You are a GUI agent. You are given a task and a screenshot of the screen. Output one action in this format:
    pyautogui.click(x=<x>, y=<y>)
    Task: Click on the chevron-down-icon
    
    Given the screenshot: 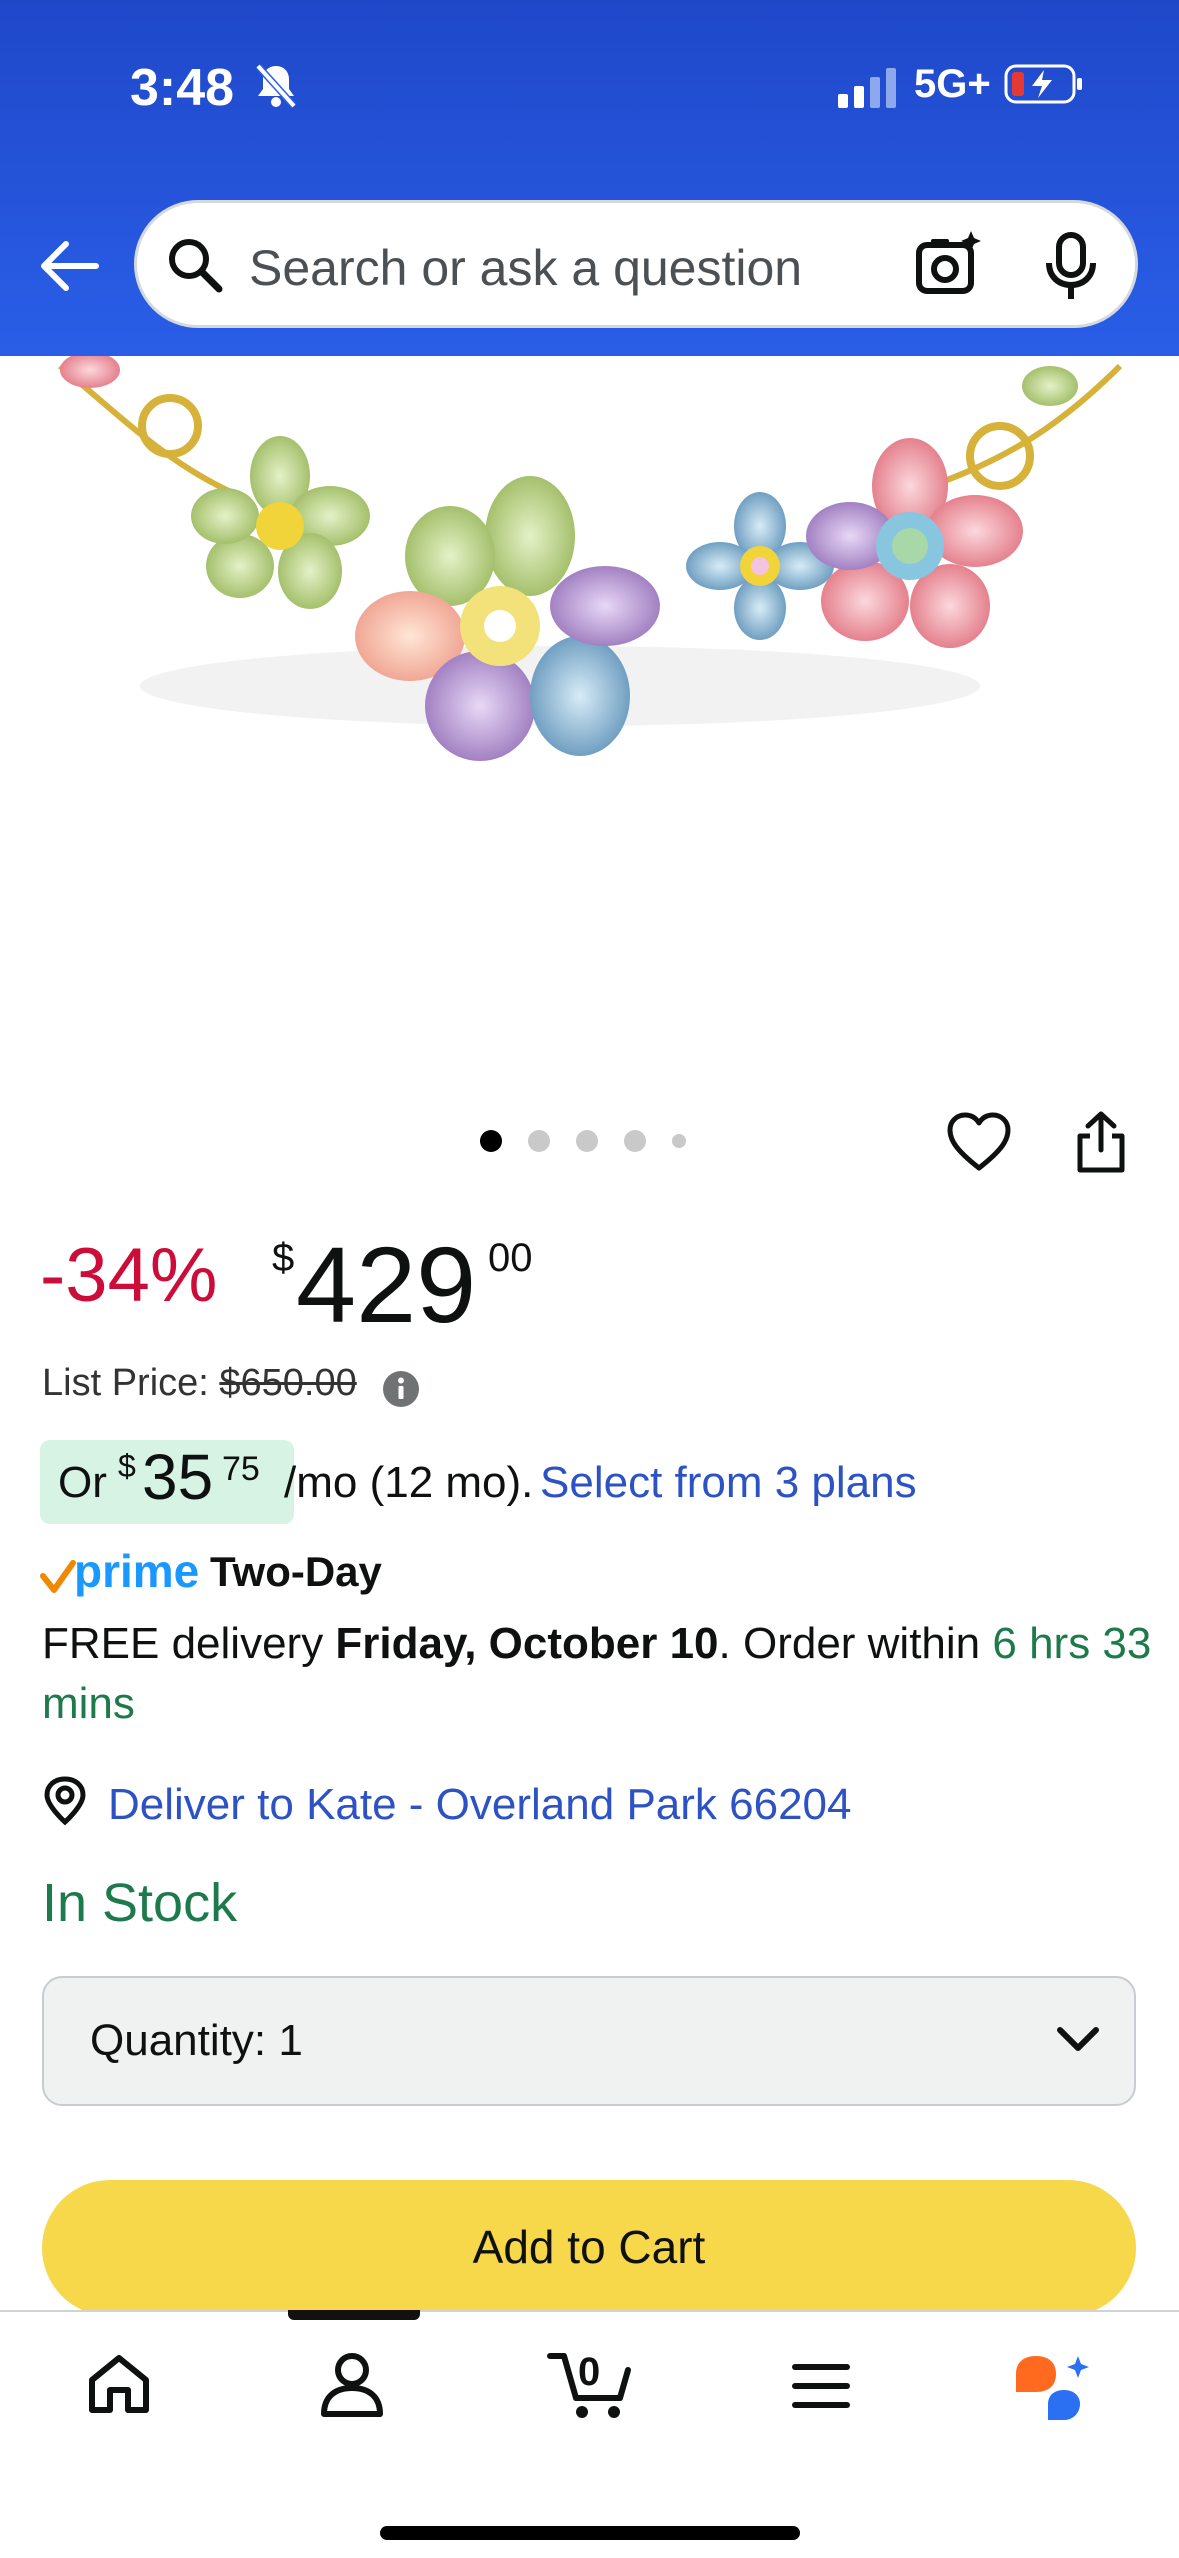 What is the action you would take?
    pyautogui.click(x=1078, y=2039)
    